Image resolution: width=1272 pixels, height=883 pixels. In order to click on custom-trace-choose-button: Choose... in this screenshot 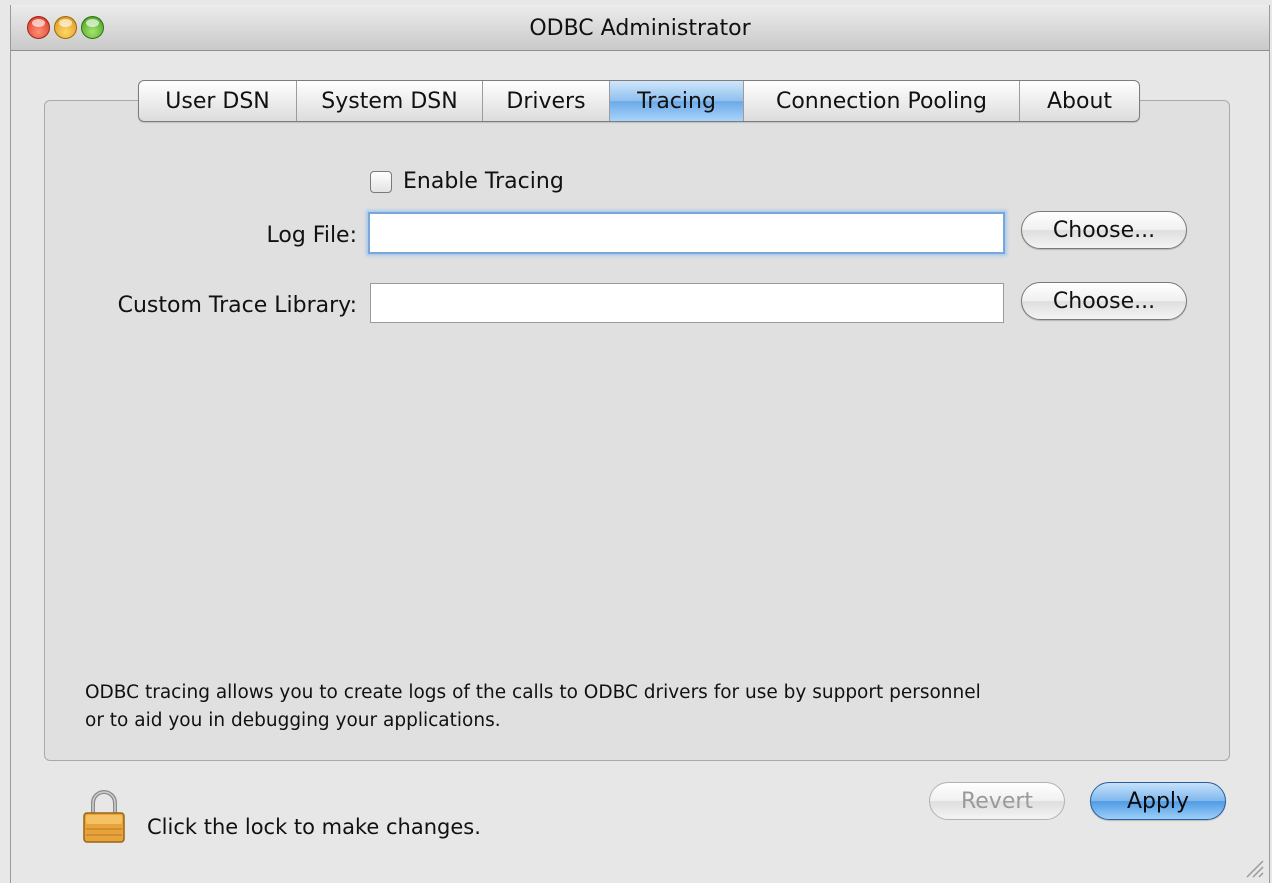, I will do `click(1104, 301)`.